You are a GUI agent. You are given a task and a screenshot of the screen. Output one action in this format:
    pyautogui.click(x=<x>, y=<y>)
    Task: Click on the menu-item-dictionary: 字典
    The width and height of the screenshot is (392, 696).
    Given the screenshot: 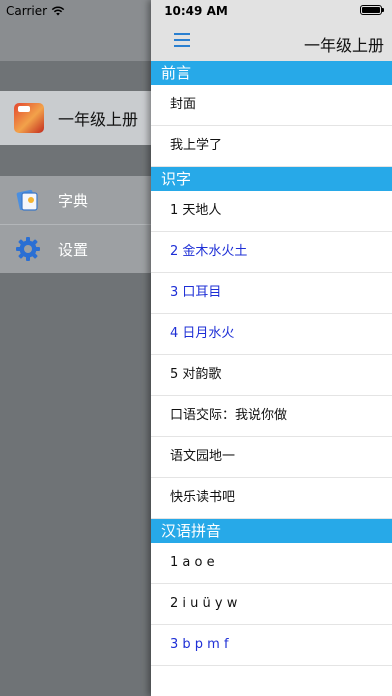 What is the action you would take?
    pyautogui.click(x=80, y=200)
    